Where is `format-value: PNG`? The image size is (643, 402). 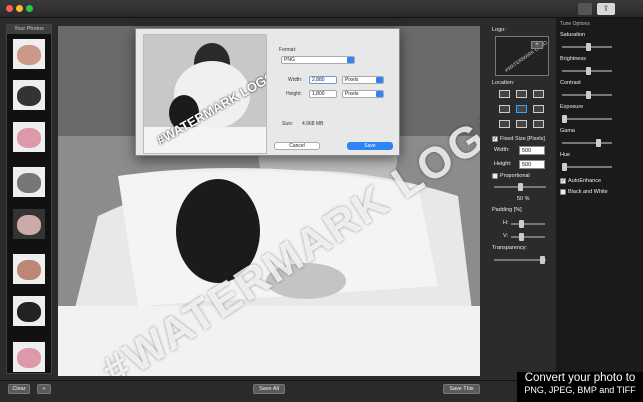 format-value: PNG is located at coordinates (289, 60).